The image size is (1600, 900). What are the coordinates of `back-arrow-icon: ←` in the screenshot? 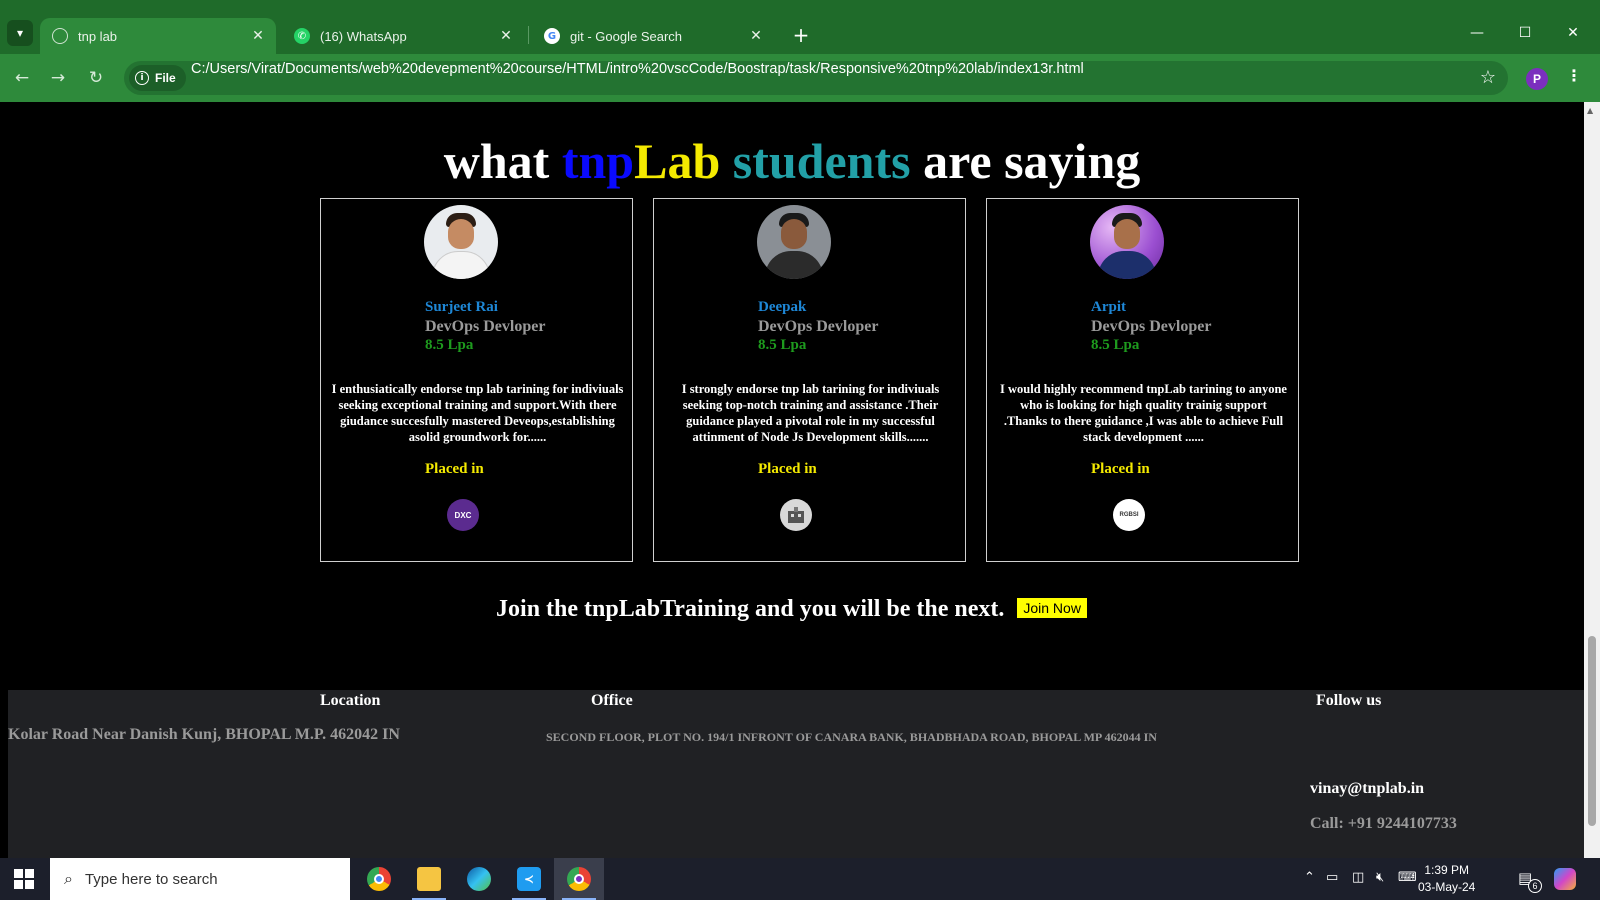 It's located at (22, 78).